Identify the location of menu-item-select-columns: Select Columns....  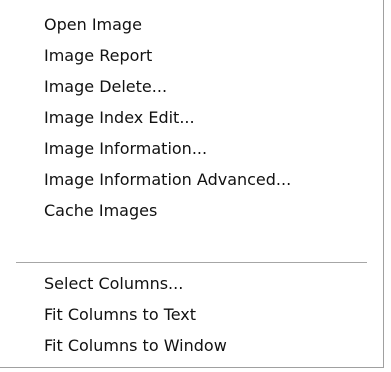
(113, 284).